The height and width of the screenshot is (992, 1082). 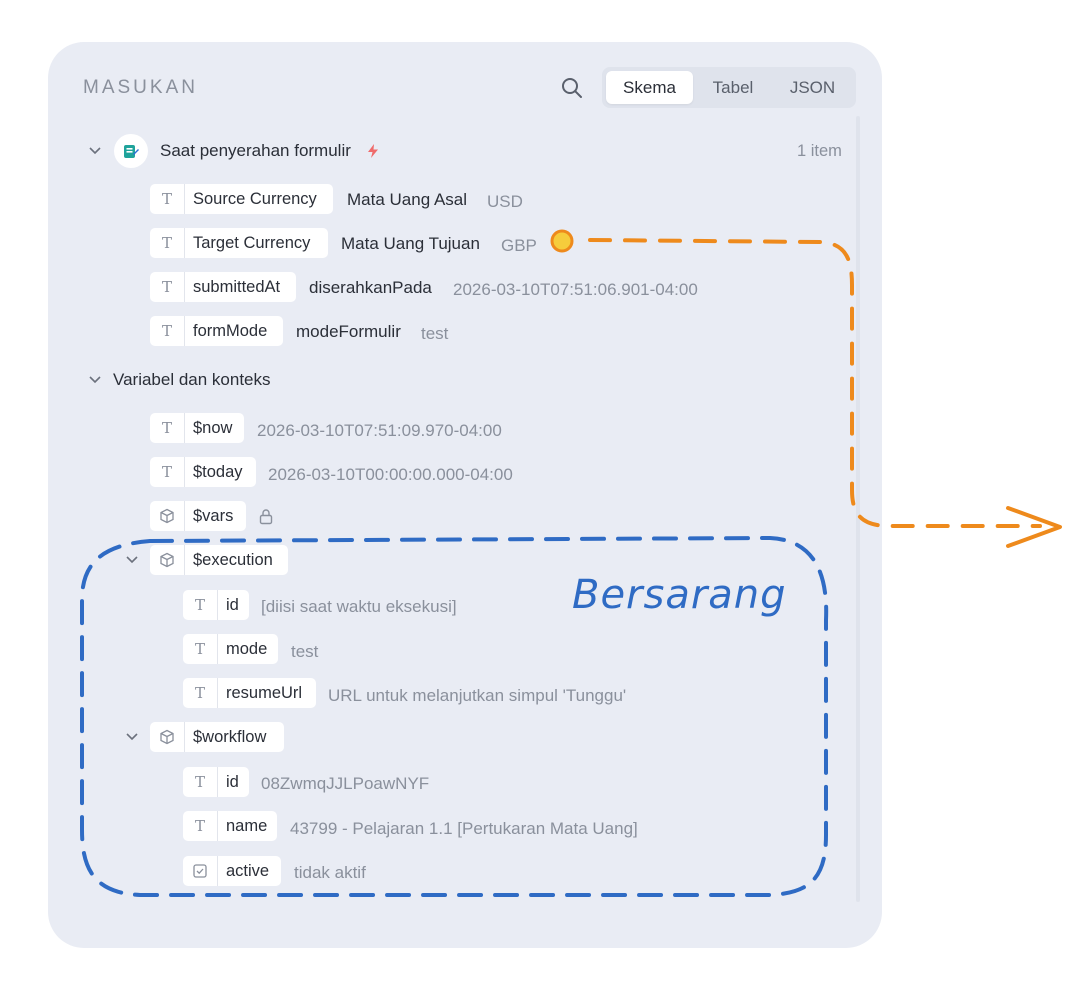 What do you see at coordinates (562, 241) in the screenshot?
I see `connection-dot` at bounding box center [562, 241].